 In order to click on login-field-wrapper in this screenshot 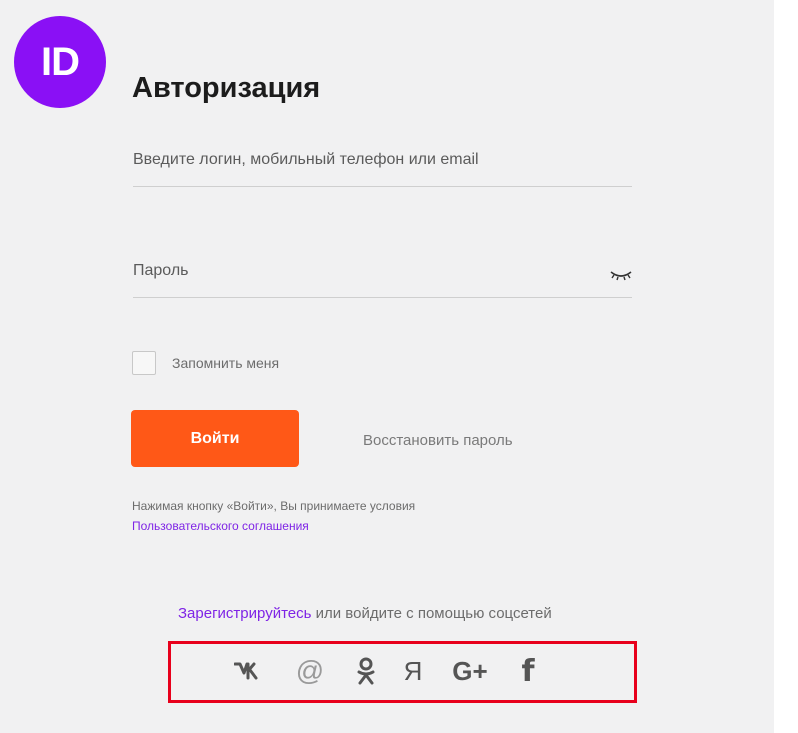, I will do `click(382, 161)`.